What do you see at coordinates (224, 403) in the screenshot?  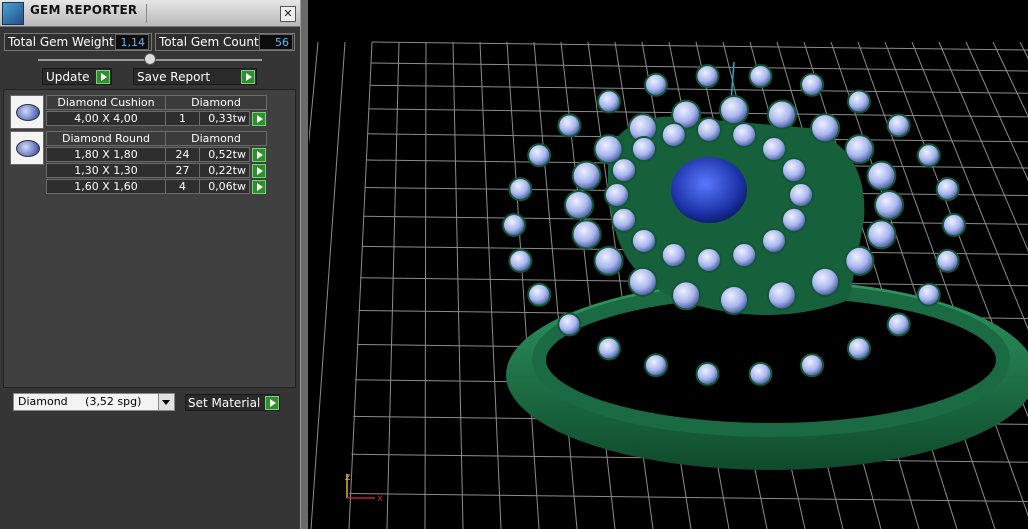 I see `set-material-button-label: Set Material` at bounding box center [224, 403].